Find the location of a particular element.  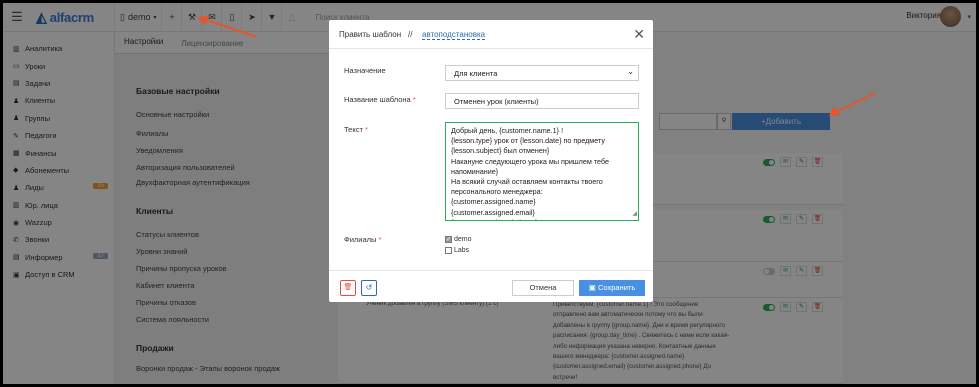

template-name-input: Отменен урок (клиенты) is located at coordinates (542, 101).